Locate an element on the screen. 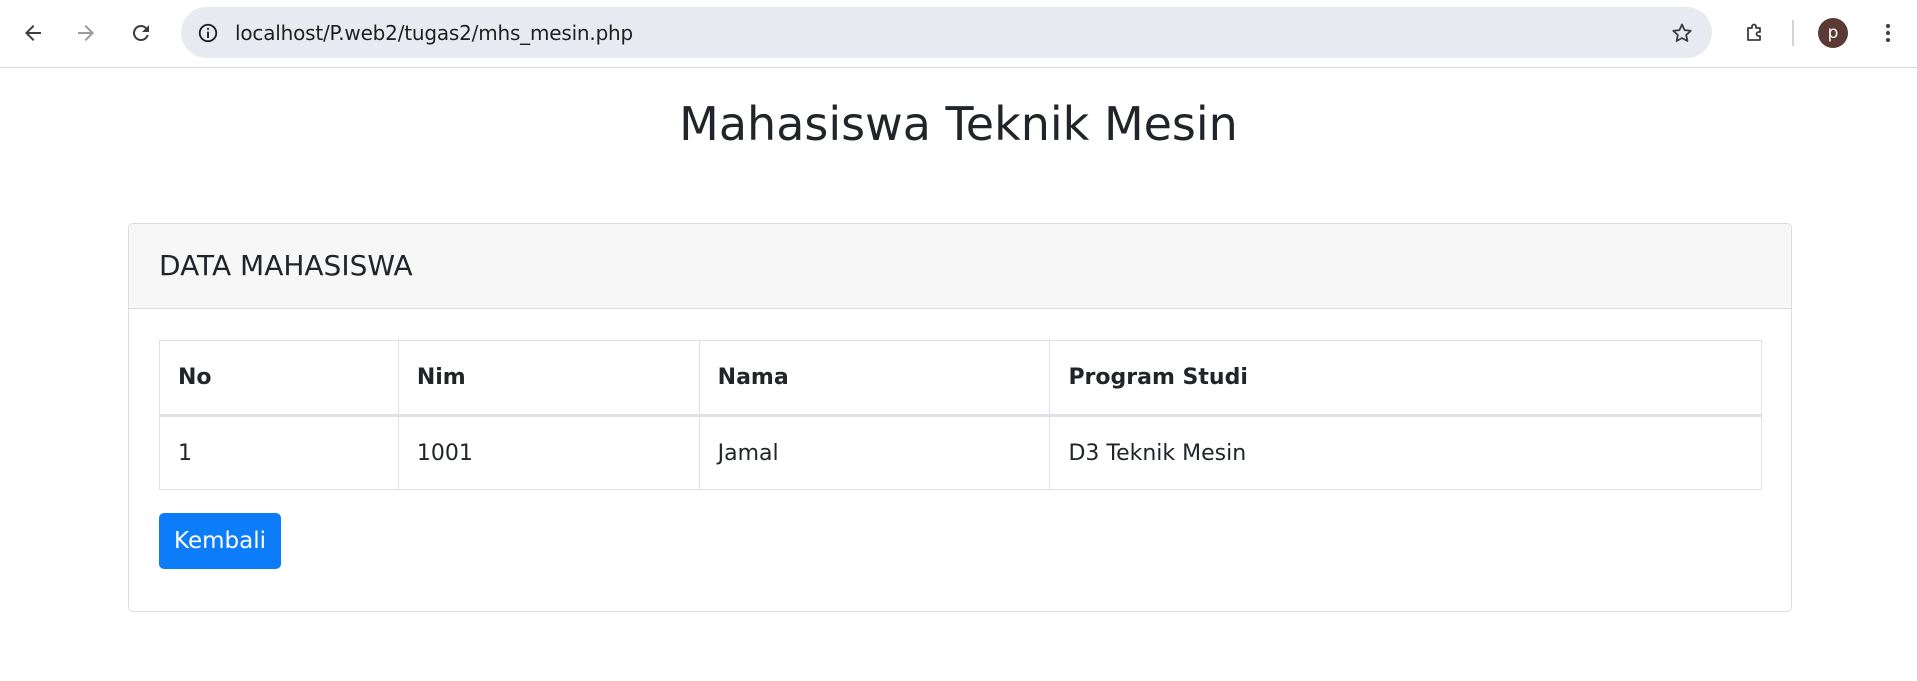 This screenshot has height=681, width=1917. table-header-row: No Nim Nama Program Studi is located at coordinates (960, 378).